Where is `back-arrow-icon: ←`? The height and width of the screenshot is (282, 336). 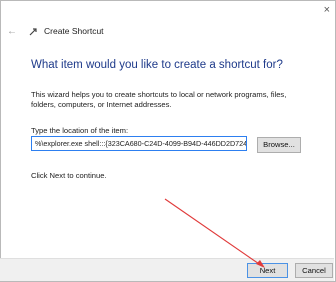
back-arrow-icon: ← is located at coordinates (12, 31).